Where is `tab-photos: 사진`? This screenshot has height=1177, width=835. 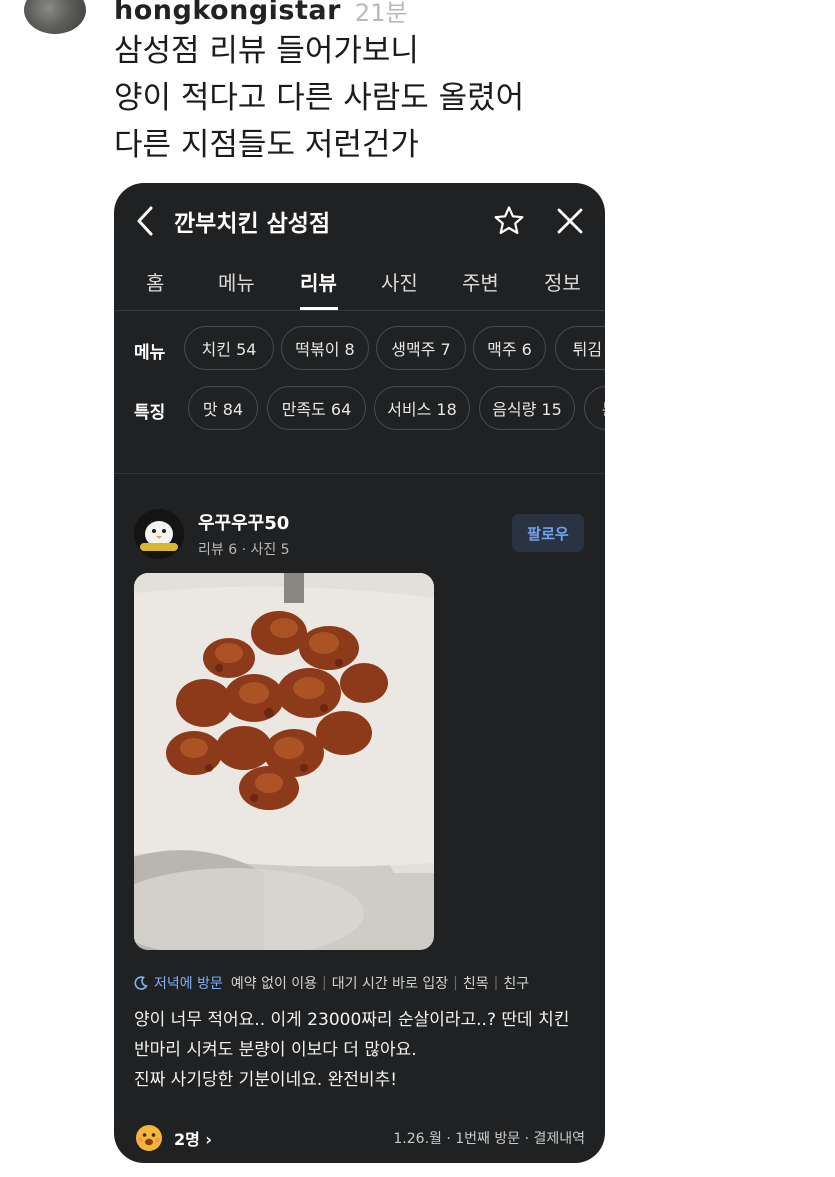
tab-photos: 사진 is located at coordinates (399, 281).